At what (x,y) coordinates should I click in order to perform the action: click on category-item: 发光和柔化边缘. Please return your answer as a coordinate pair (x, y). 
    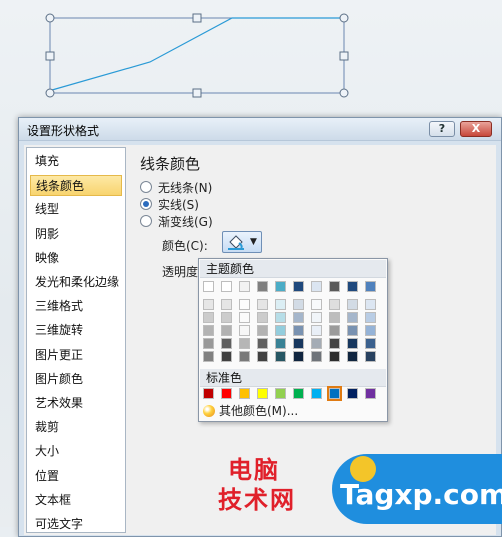
    Looking at the image, I should click on (76, 282).